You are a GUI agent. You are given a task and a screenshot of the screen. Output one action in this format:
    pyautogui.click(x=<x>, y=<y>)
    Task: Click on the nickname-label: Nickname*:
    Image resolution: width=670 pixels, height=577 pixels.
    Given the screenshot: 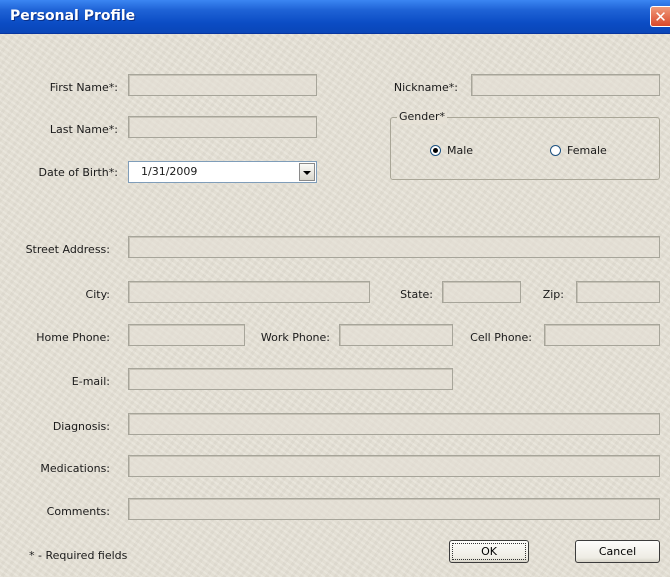 What is the action you would take?
    pyautogui.click(x=425, y=87)
    